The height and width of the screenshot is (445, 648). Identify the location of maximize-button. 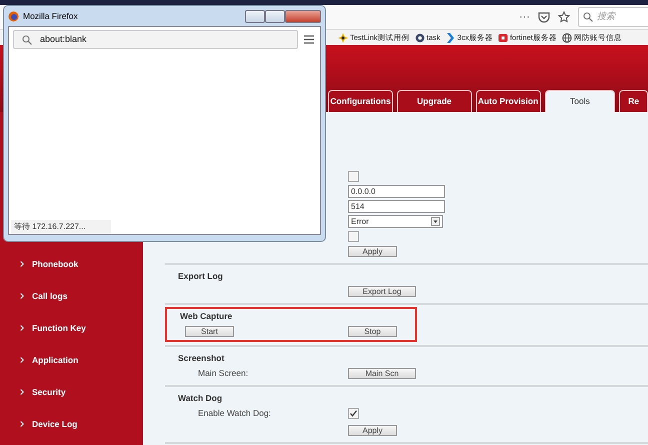
(275, 16).